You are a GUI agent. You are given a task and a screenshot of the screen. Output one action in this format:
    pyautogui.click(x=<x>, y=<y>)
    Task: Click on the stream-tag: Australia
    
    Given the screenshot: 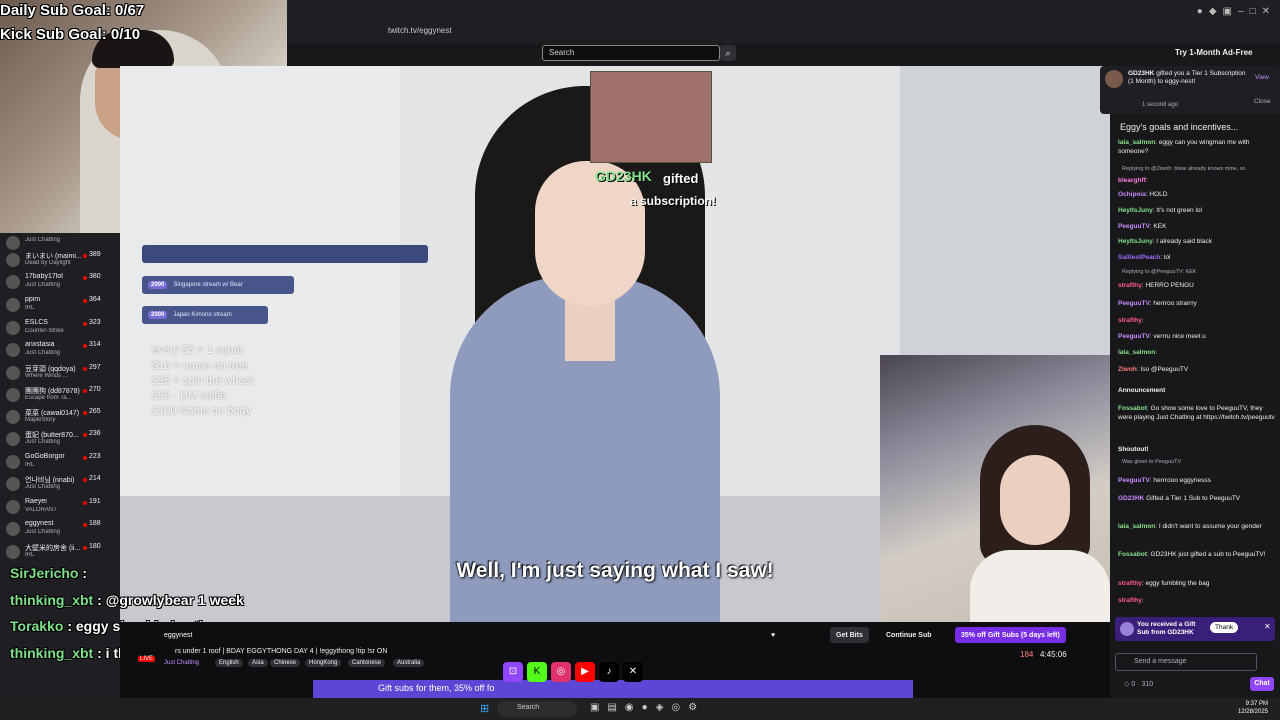 What is the action you would take?
    pyautogui.click(x=409, y=663)
    